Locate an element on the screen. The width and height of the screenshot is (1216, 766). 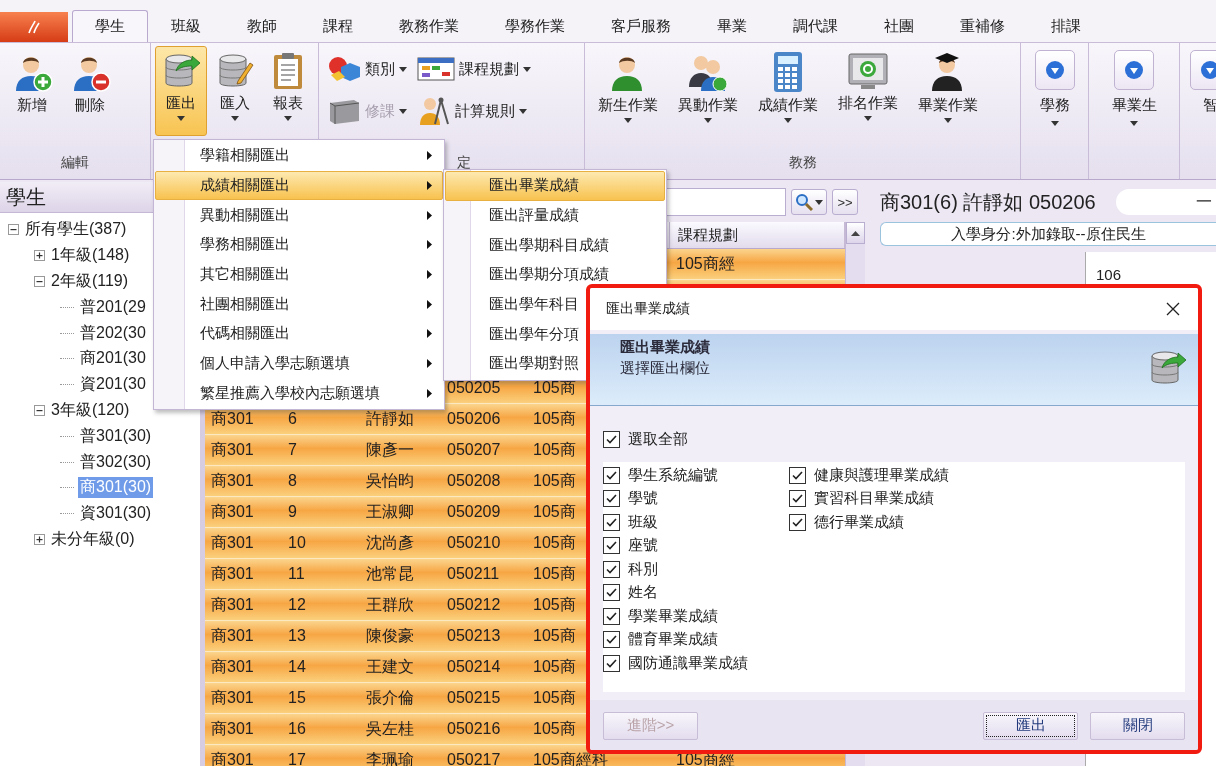
menu-item: 代碼相關匯出 is located at coordinates (299, 334).